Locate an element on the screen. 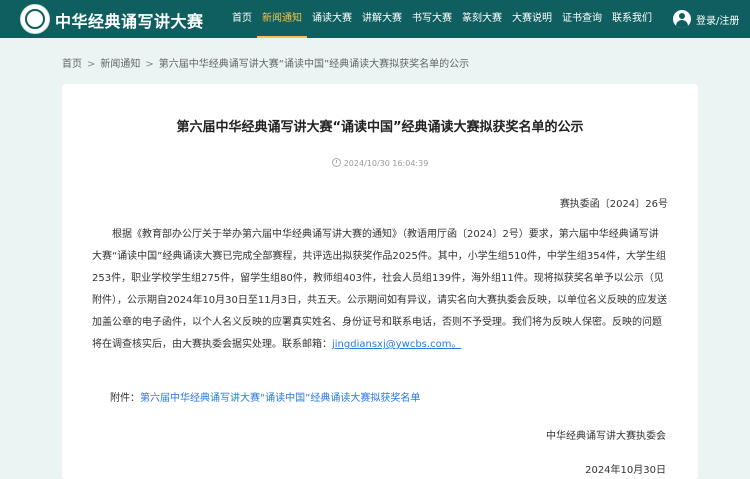  publish-datetime: 2024/10/30 16:04:39 is located at coordinates (386, 163).